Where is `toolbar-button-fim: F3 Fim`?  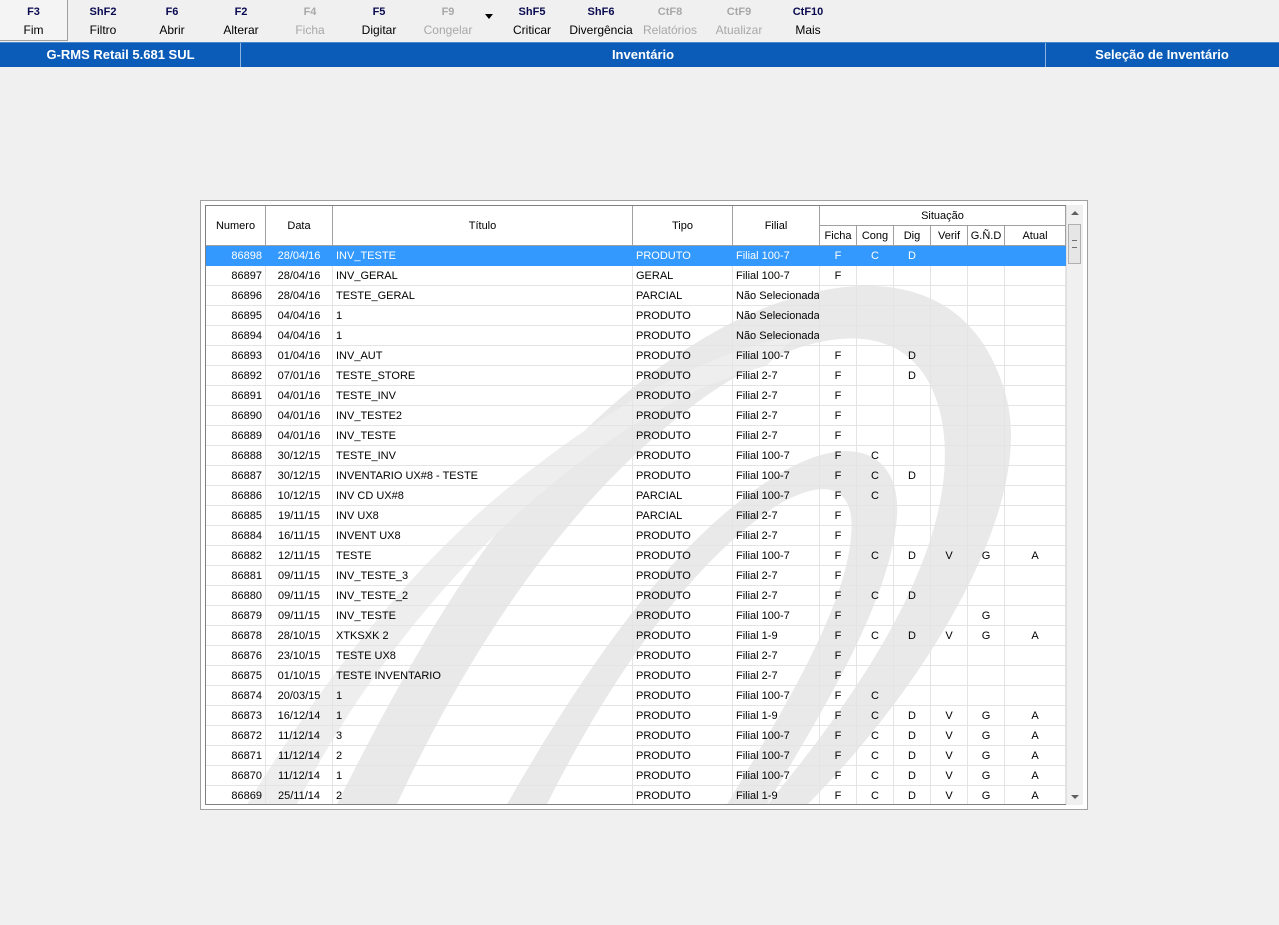
toolbar-button-fim: F3 Fim is located at coordinates (34, 20).